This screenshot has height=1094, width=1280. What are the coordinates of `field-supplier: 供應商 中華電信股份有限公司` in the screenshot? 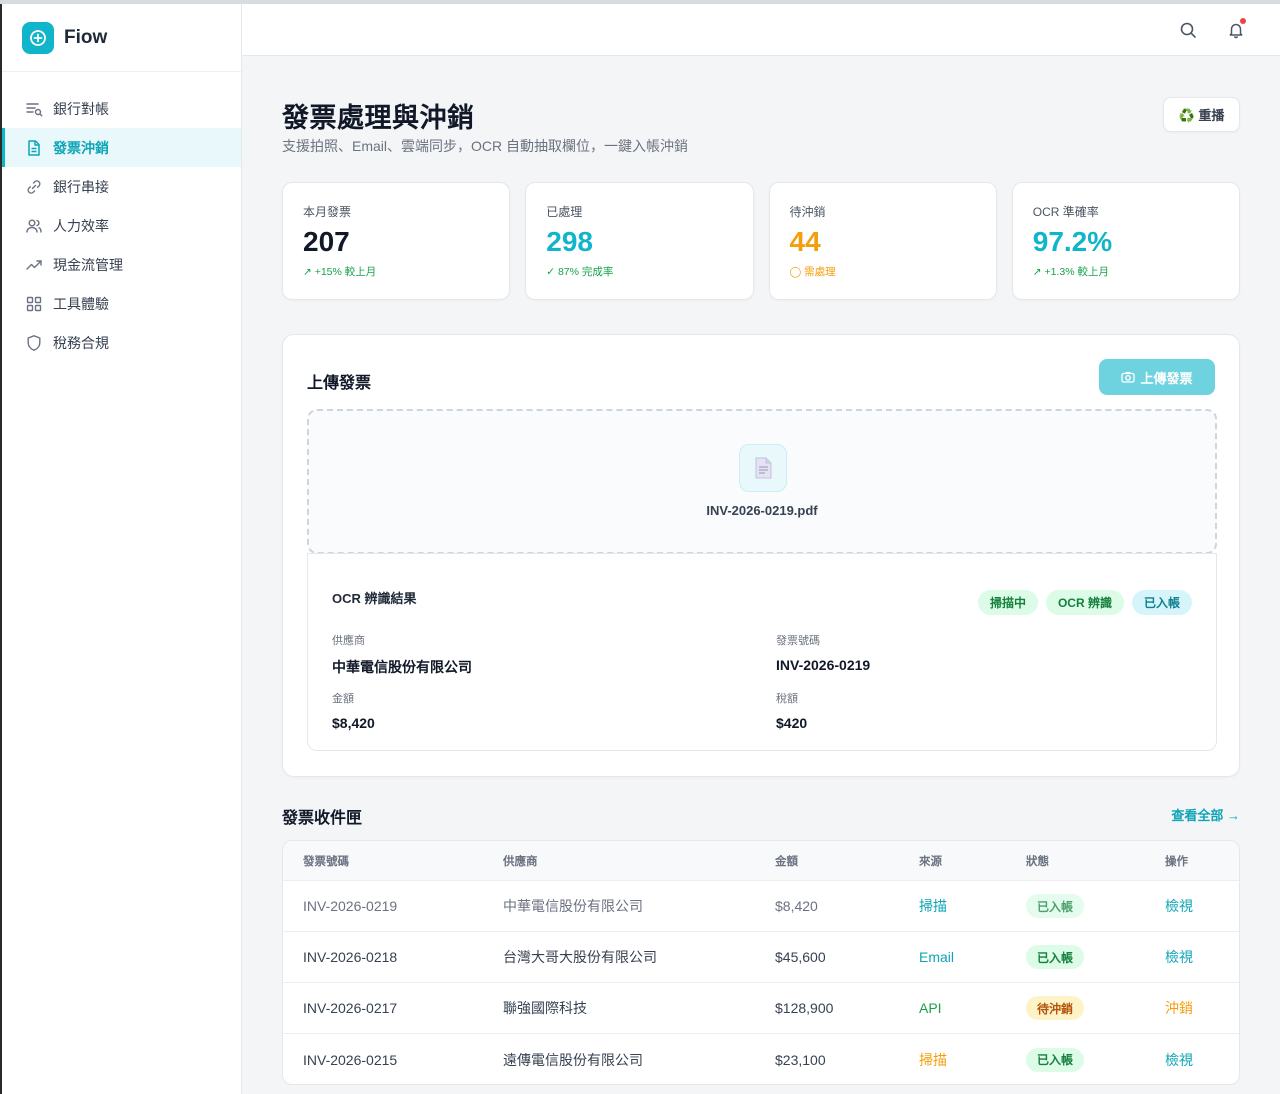 It's located at (402, 654).